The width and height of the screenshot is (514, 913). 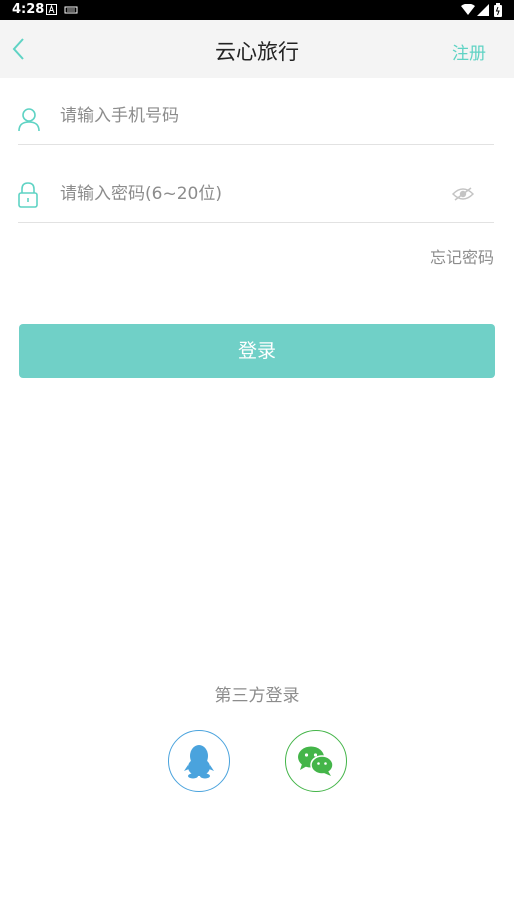 I want to click on signal-icon, so click(x=483, y=12).